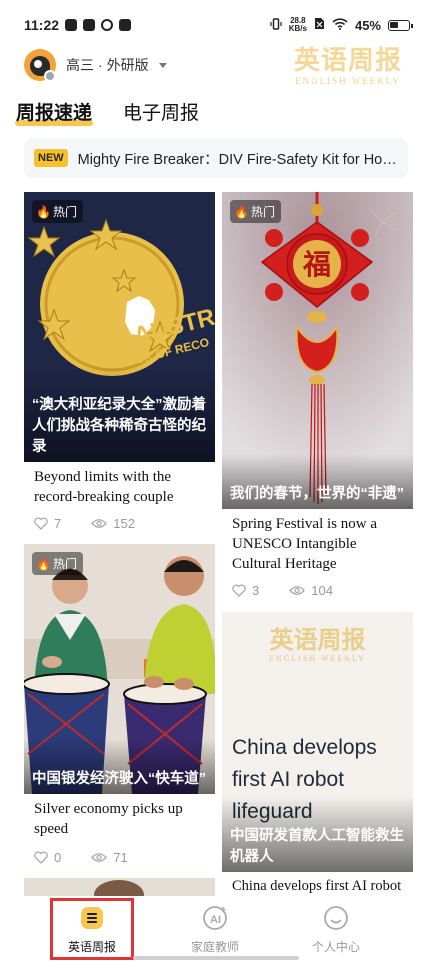 This screenshot has height=964, width=432. What do you see at coordinates (92, 929) in the screenshot?
I see `active-nav-highlight` at bounding box center [92, 929].